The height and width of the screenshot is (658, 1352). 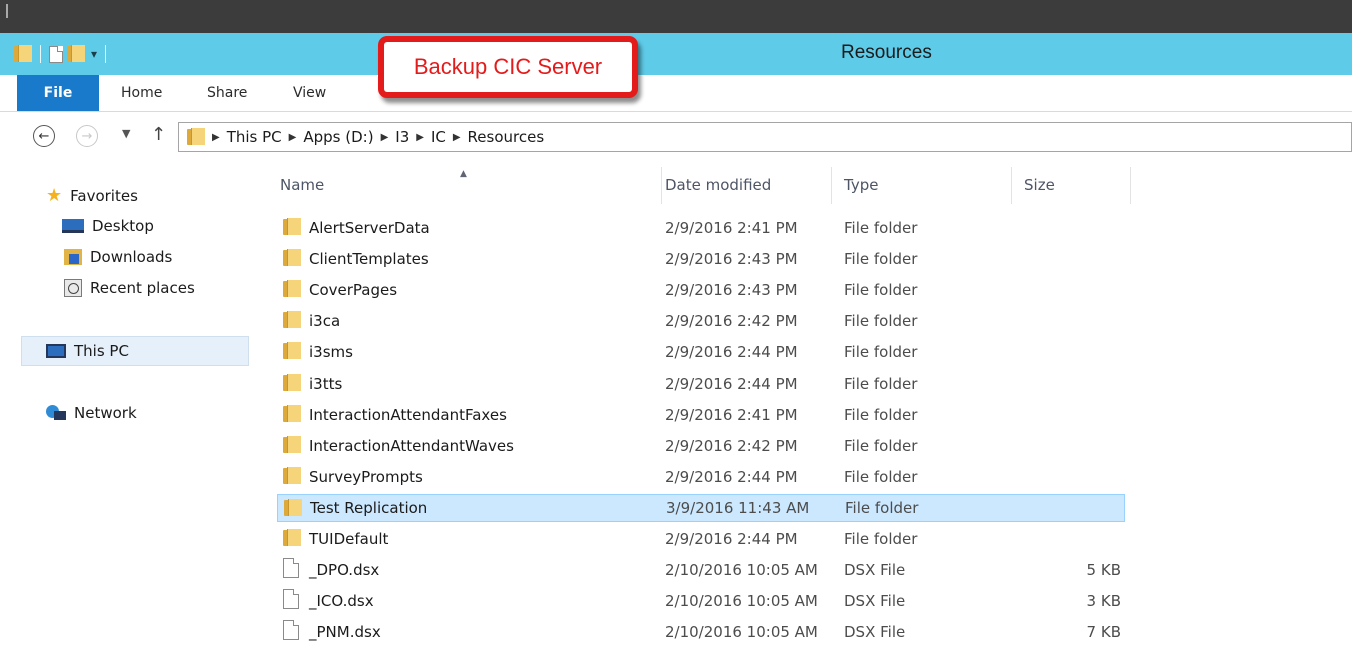 I want to click on nav-this-pc: This PC, so click(x=135, y=351).